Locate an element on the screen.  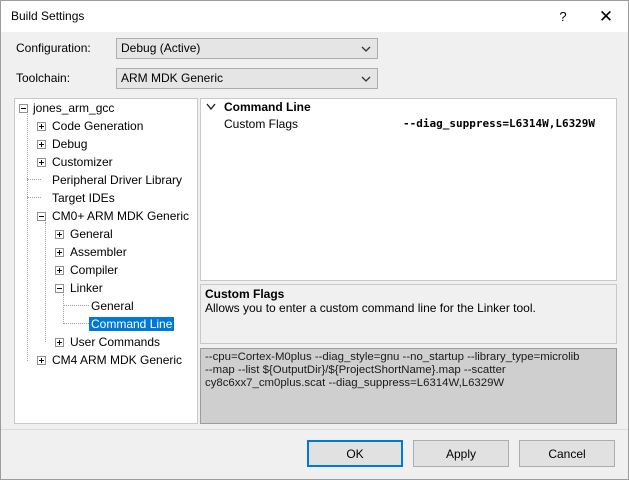
tree-item-linker: Linker is located at coordinates (79, 288).